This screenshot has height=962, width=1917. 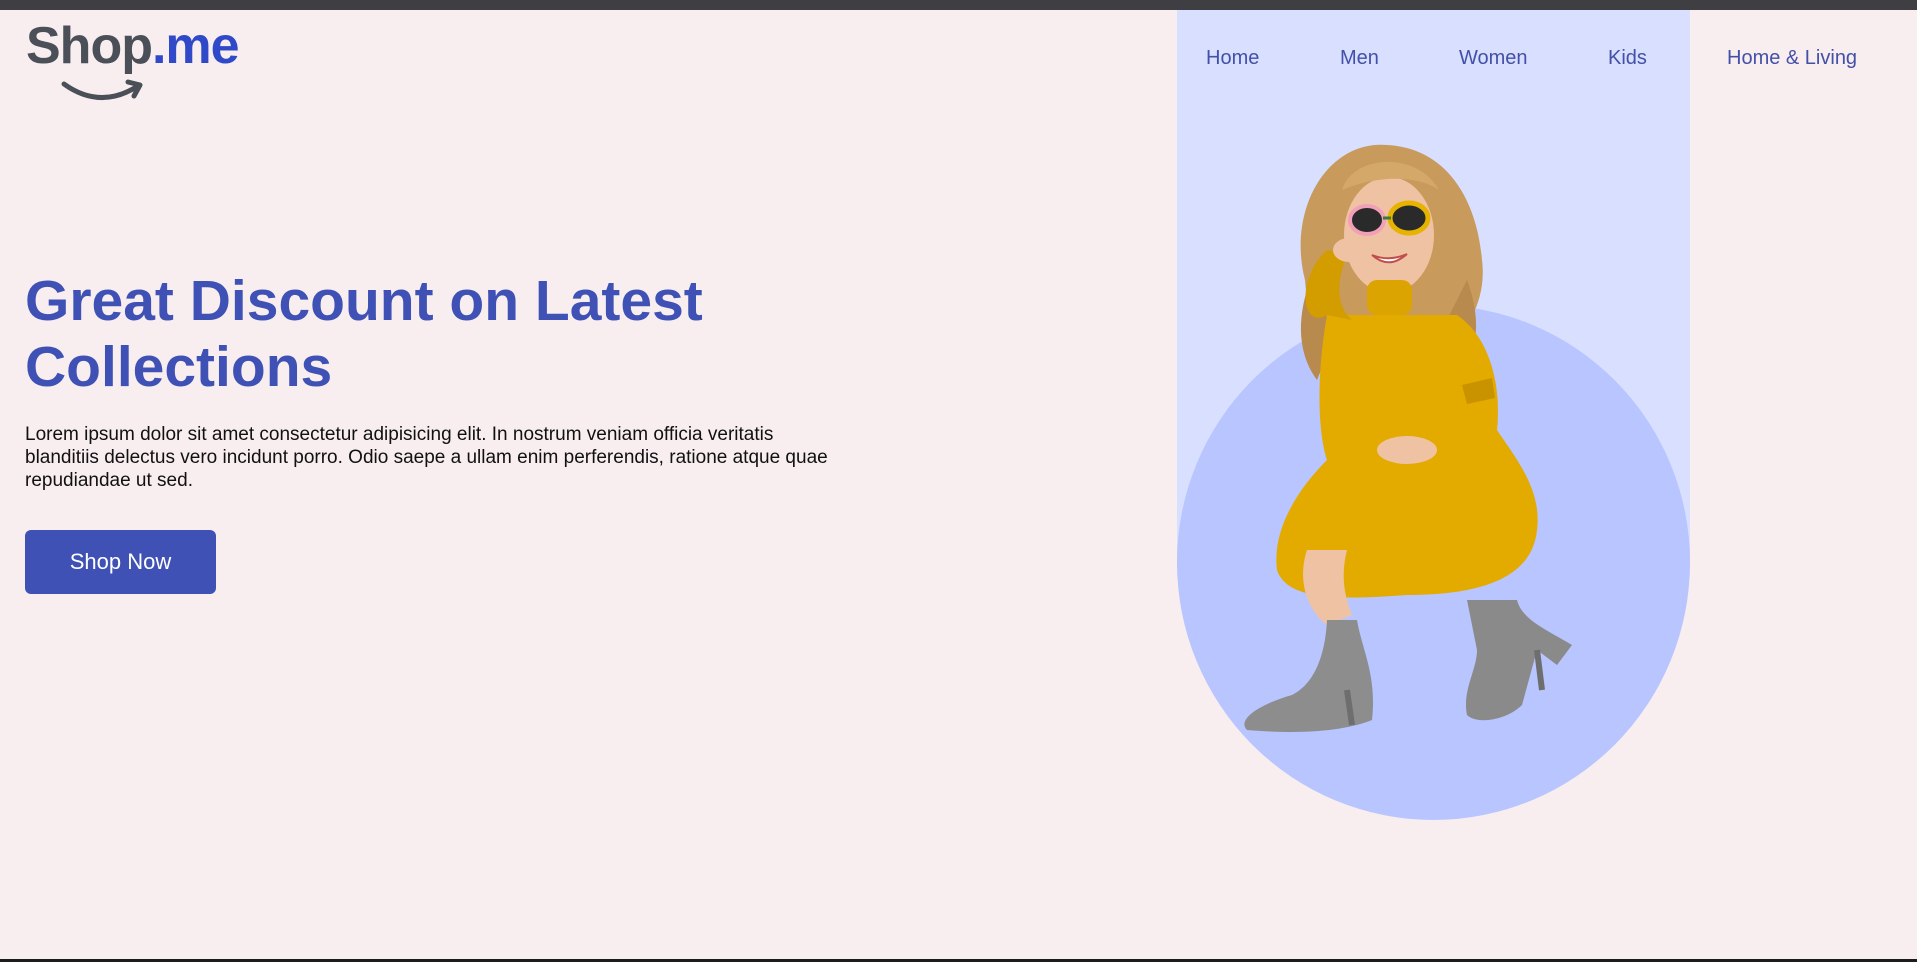 I want to click on nav-item-home: Home, so click(x=1232, y=58).